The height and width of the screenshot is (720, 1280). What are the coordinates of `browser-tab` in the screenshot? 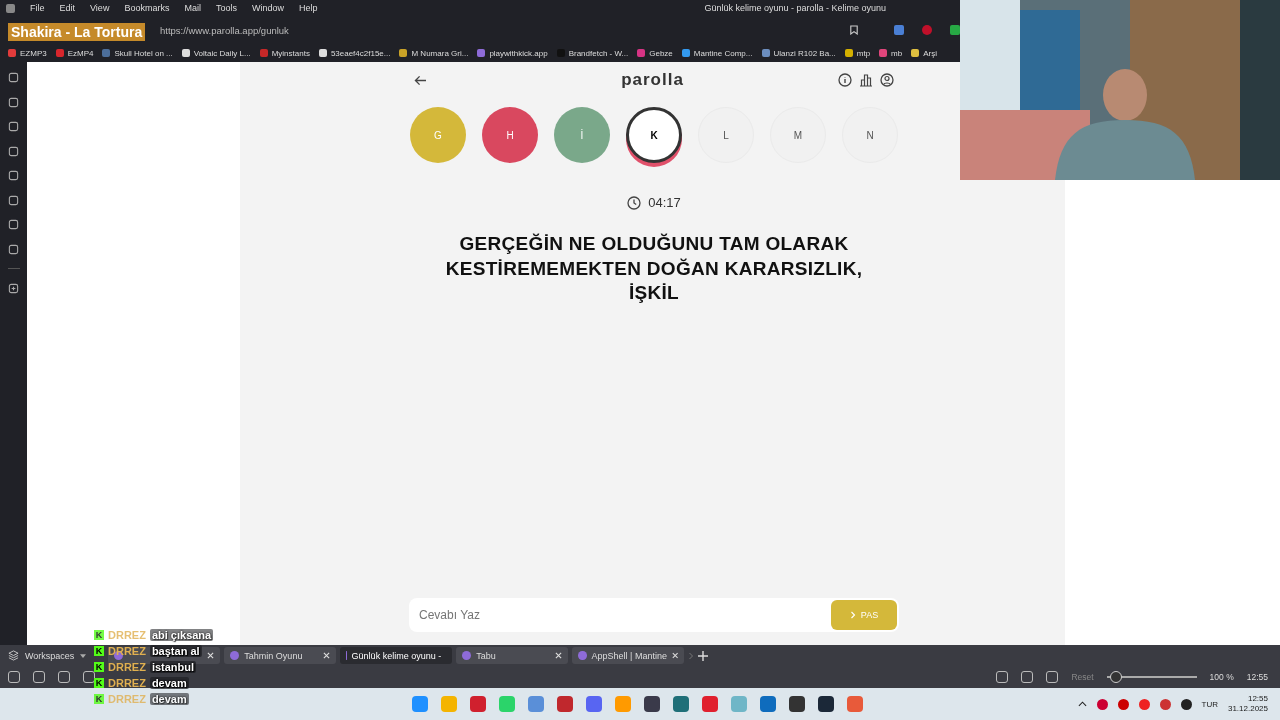 It's located at (164, 655).